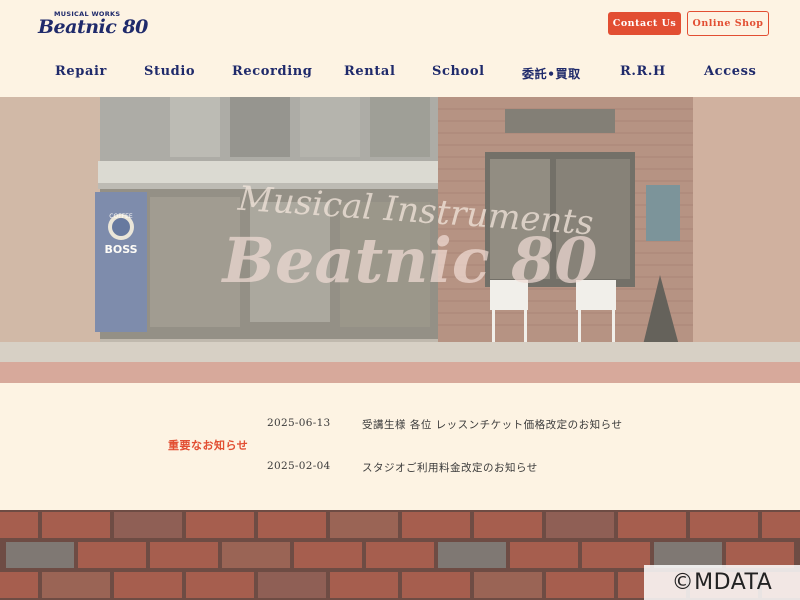 This screenshot has height=600, width=800. I want to click on news-title-link: 受講生様 各位 レッスンチケット価格改定のお知らせ, so click(492, 424).